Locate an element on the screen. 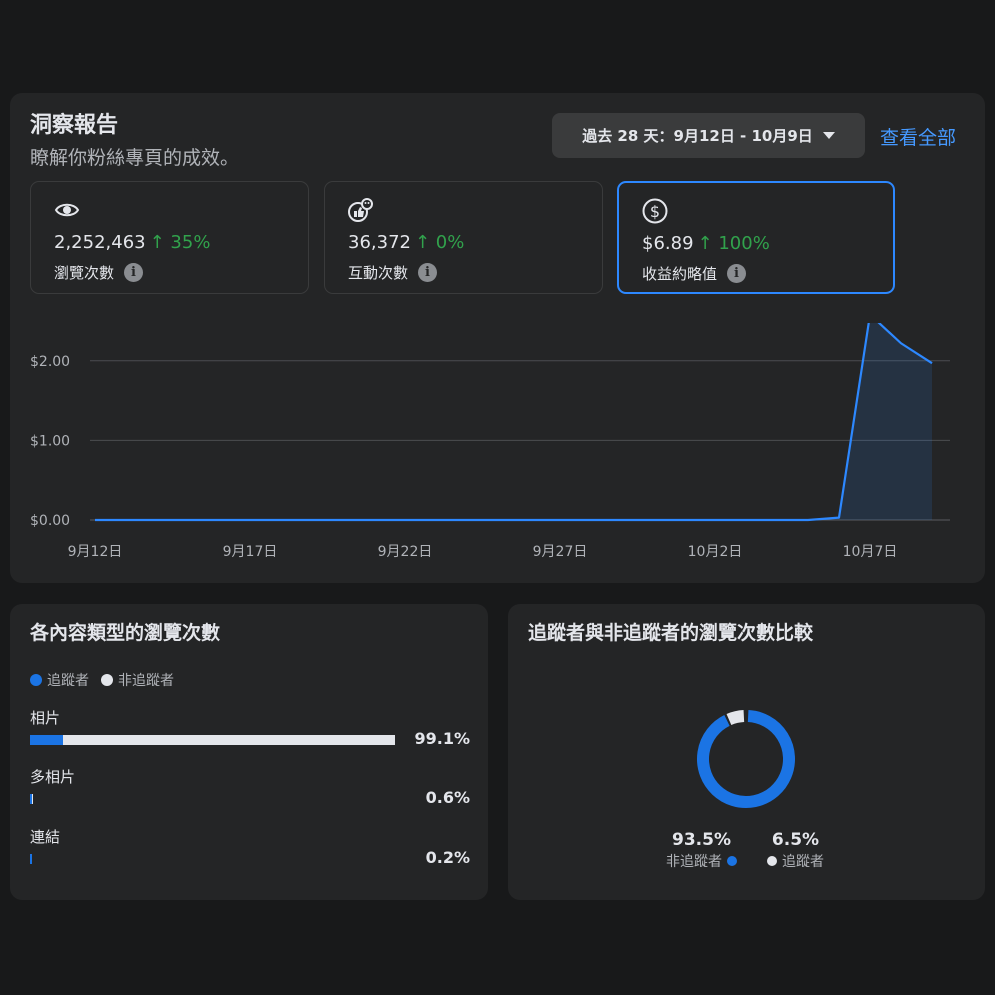  see-all-link: 查看全部 is located at coordinates (918, 136).